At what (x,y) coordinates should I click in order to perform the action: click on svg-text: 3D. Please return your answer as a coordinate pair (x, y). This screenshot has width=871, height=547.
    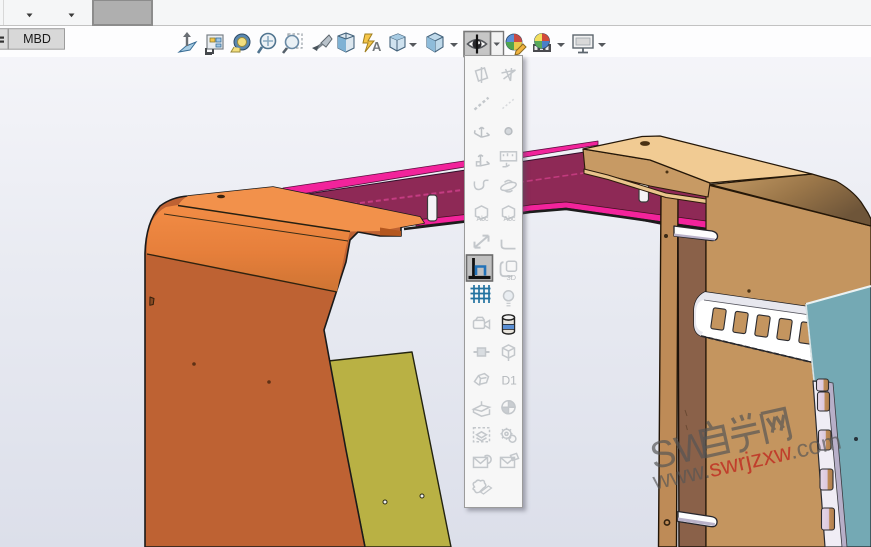
    Looking at the image, I should click on (512, 277).